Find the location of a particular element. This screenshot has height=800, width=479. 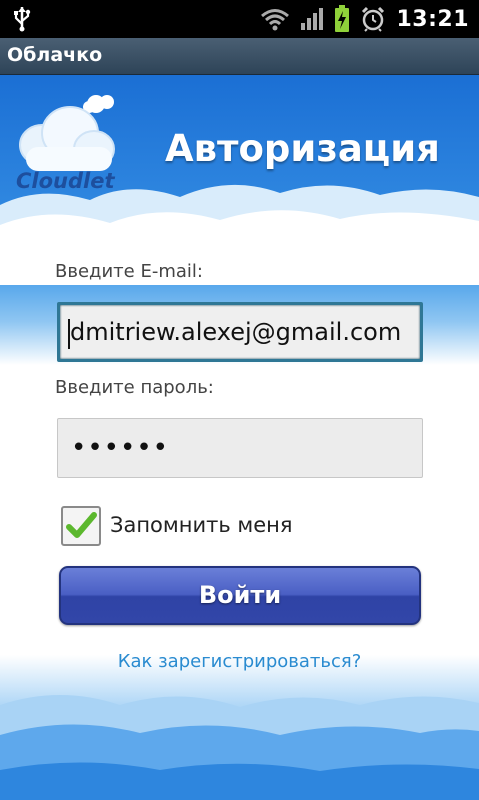

login-button: Войти is located at coordinates (240, 595).